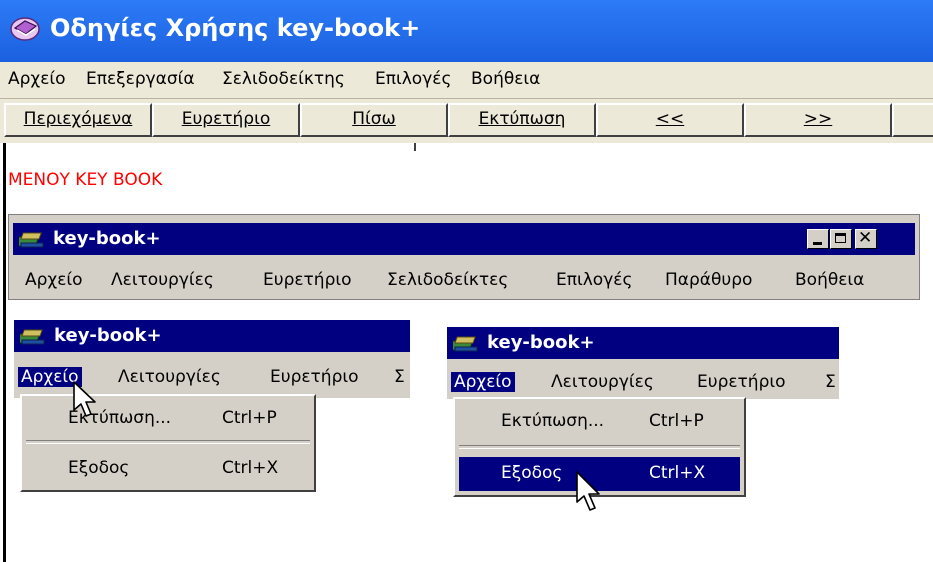 The image size is (933, 562). Describe the element at coordinates (912, 120) in the screenshot. I see `toolbar-overflow-button` at that location.